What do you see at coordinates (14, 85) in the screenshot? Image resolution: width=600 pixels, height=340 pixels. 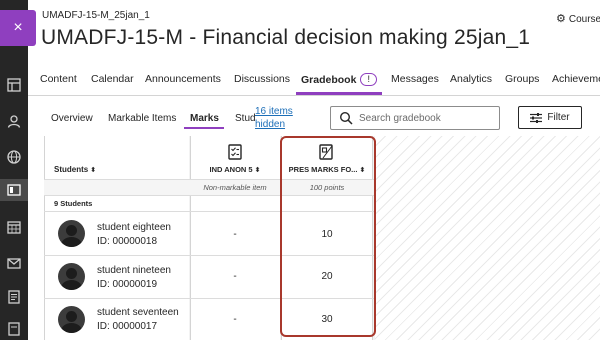 I see `panel-icon` at bounding box center [14, 85].